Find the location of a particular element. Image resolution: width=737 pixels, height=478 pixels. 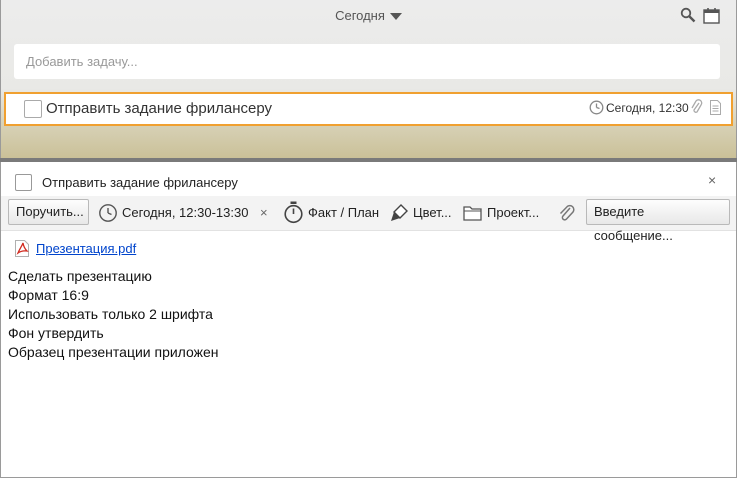

calendar-icon is located at coordinates (711, 15).